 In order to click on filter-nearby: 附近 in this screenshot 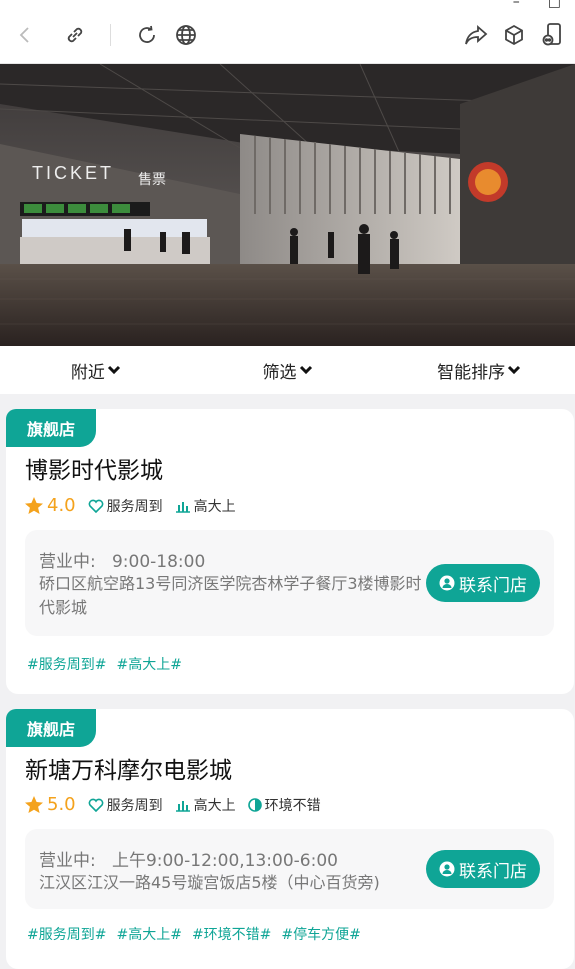, I will do `click(96, 370)`.